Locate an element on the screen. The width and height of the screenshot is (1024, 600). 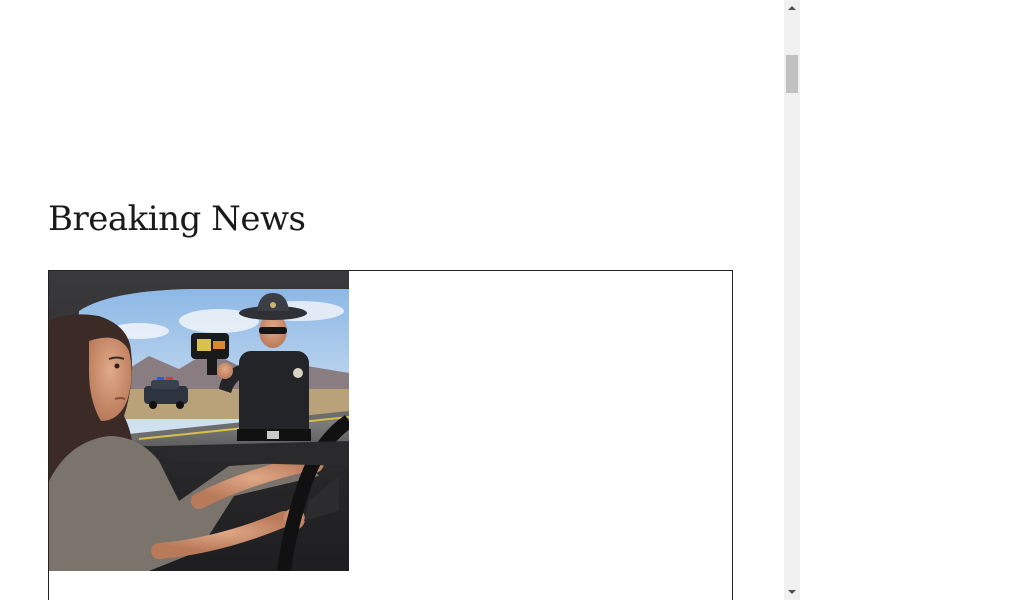
page-title: Breaking News is located at coordinates (177, 219).